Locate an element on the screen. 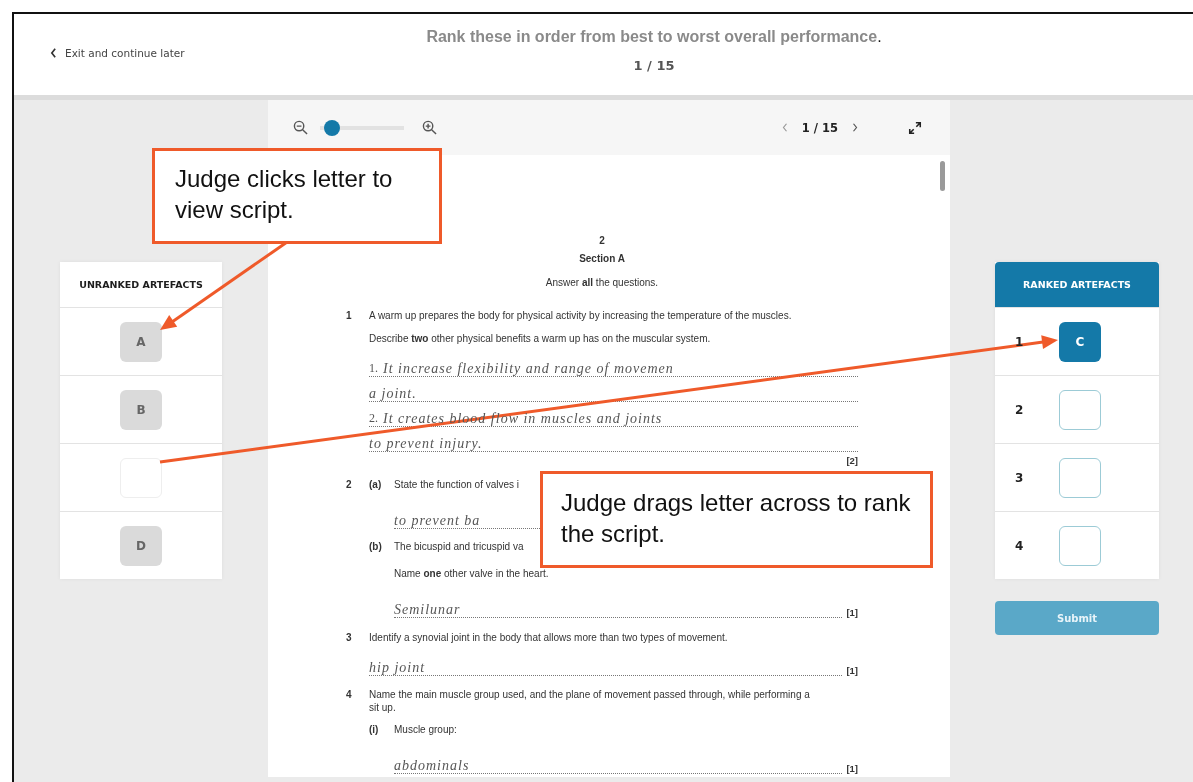 The height and width of the screenshot is (782, 1193). question-text: State the function of valves i is located at coordinates (457, 485).